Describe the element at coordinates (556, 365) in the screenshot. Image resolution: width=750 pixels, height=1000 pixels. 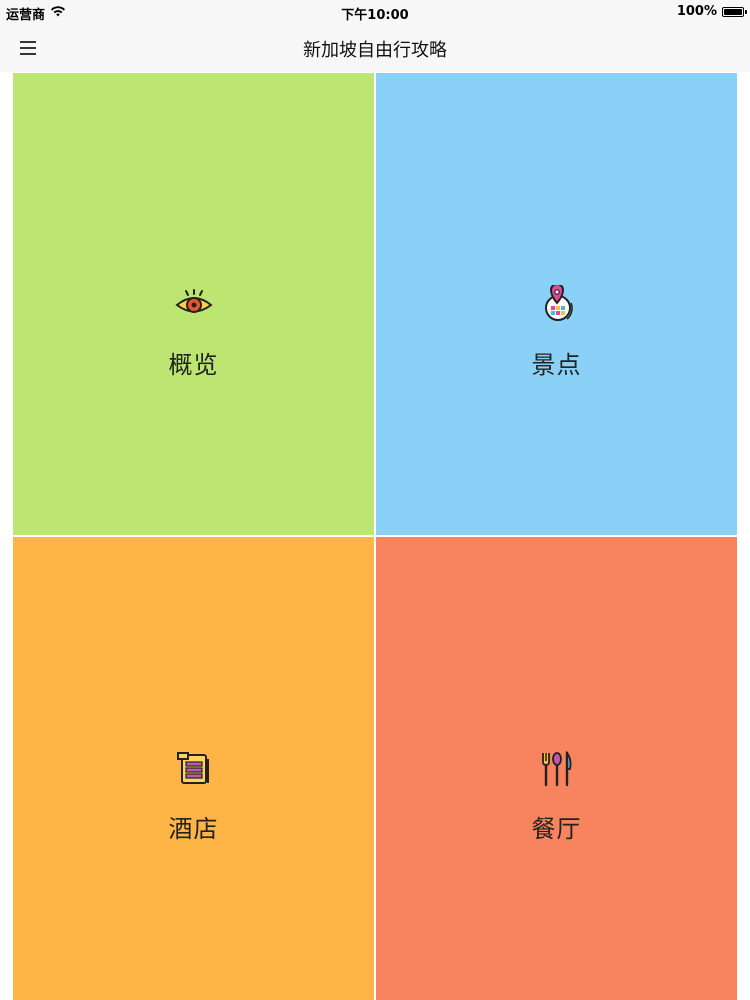
I see `tile-label: 景点` at that location.